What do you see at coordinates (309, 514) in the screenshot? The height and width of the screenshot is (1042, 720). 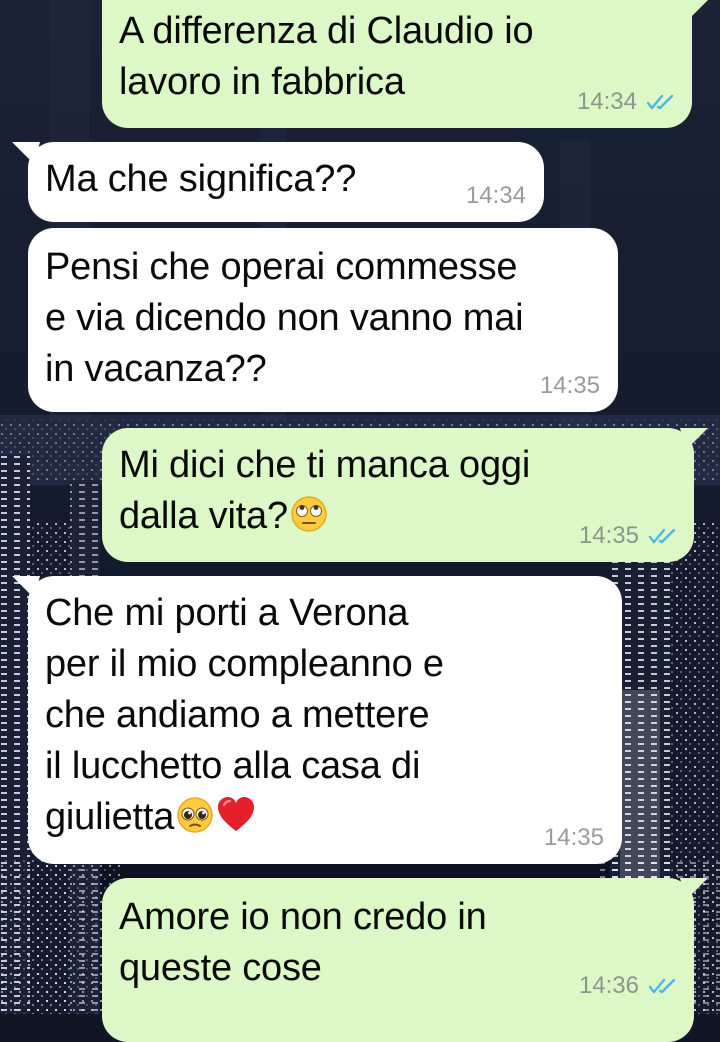 I see `face-with-rolling-eyes-emoji` at bounding box center [309, 514].